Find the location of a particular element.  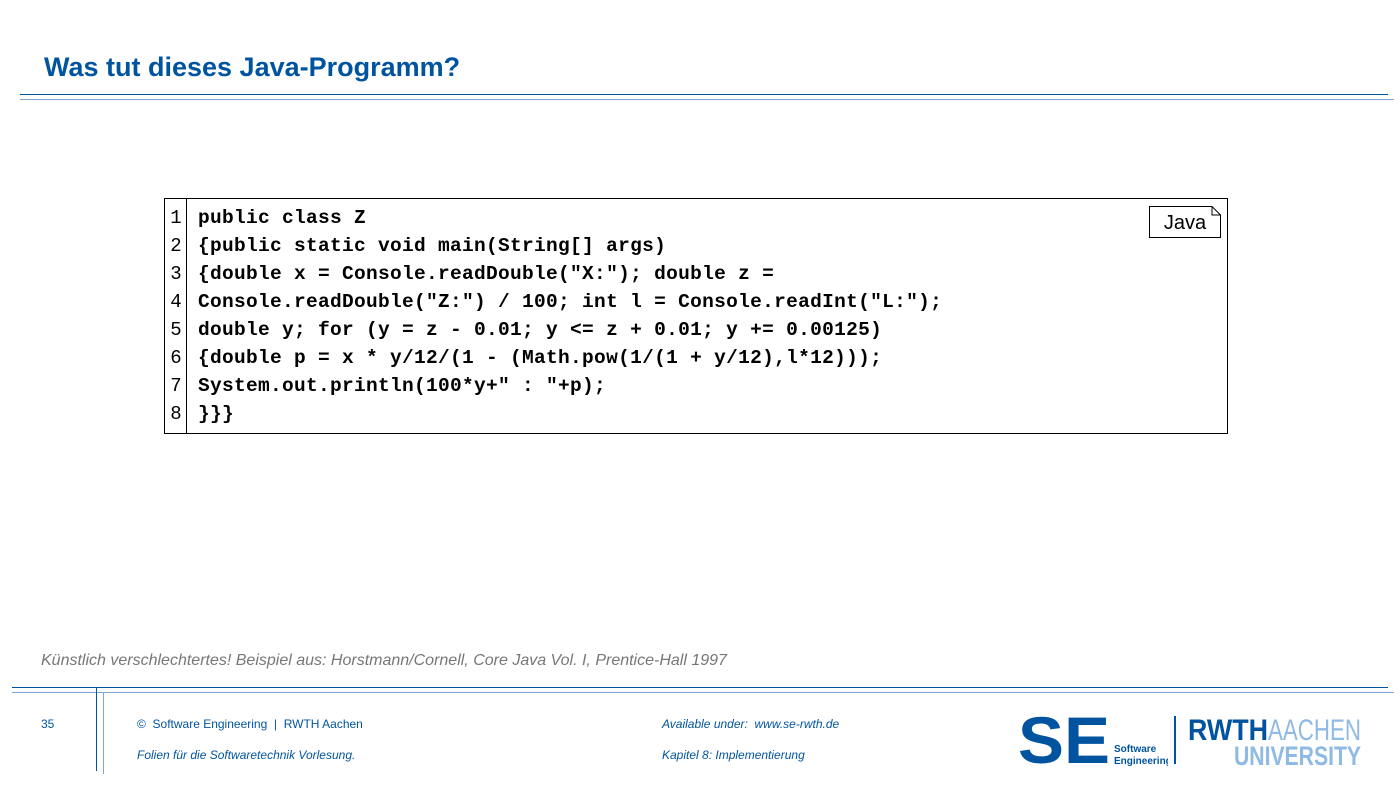

rwth-logo-university: UNIVERSITY is located at coordinates (1297, 754).